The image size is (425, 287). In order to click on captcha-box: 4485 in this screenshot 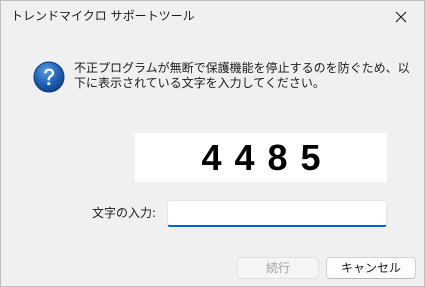, I will do `click(261, 157)`.